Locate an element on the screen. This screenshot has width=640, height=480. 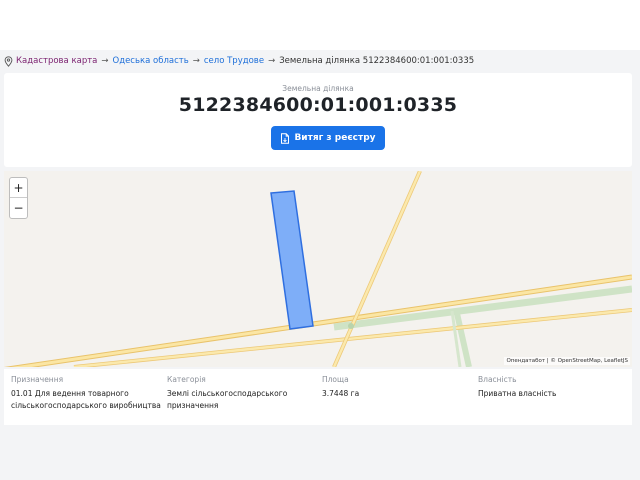
land-parcel-polygon is located at coordinates (292, 260).